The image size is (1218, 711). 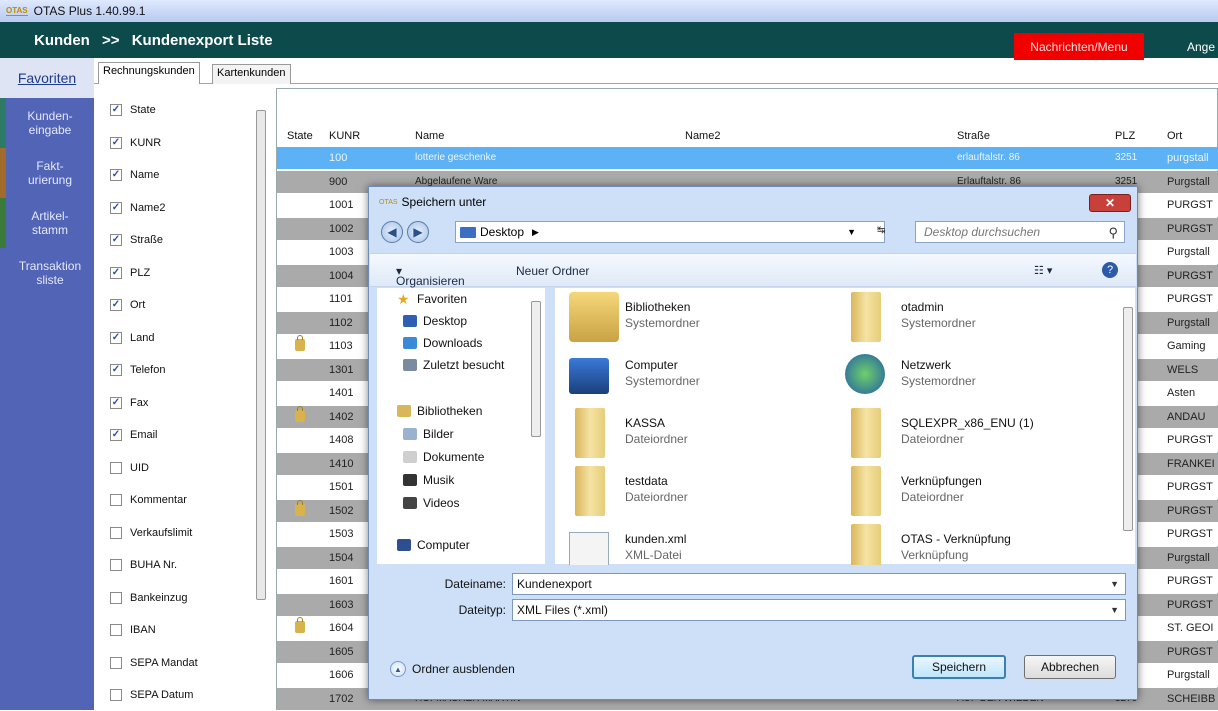 I want to click on column-checkbox: SEPA Mandat, so click(x=154, y=663).